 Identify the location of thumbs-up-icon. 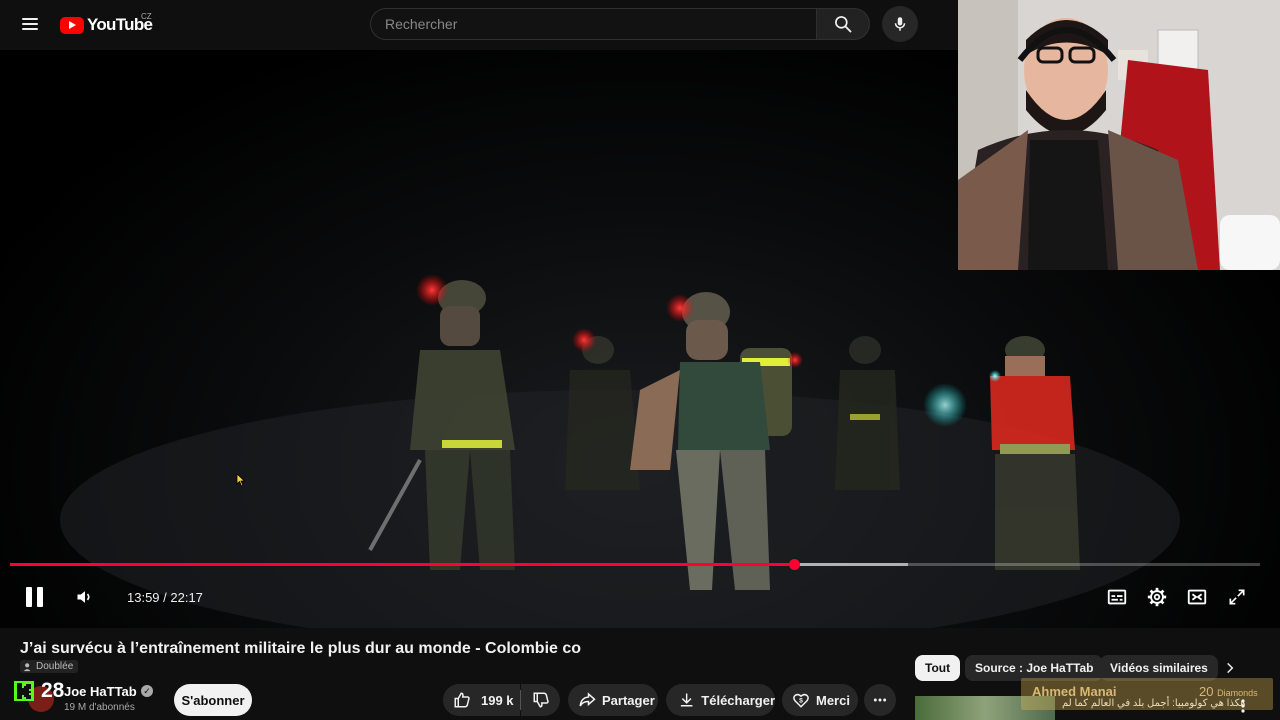
(462, 700).